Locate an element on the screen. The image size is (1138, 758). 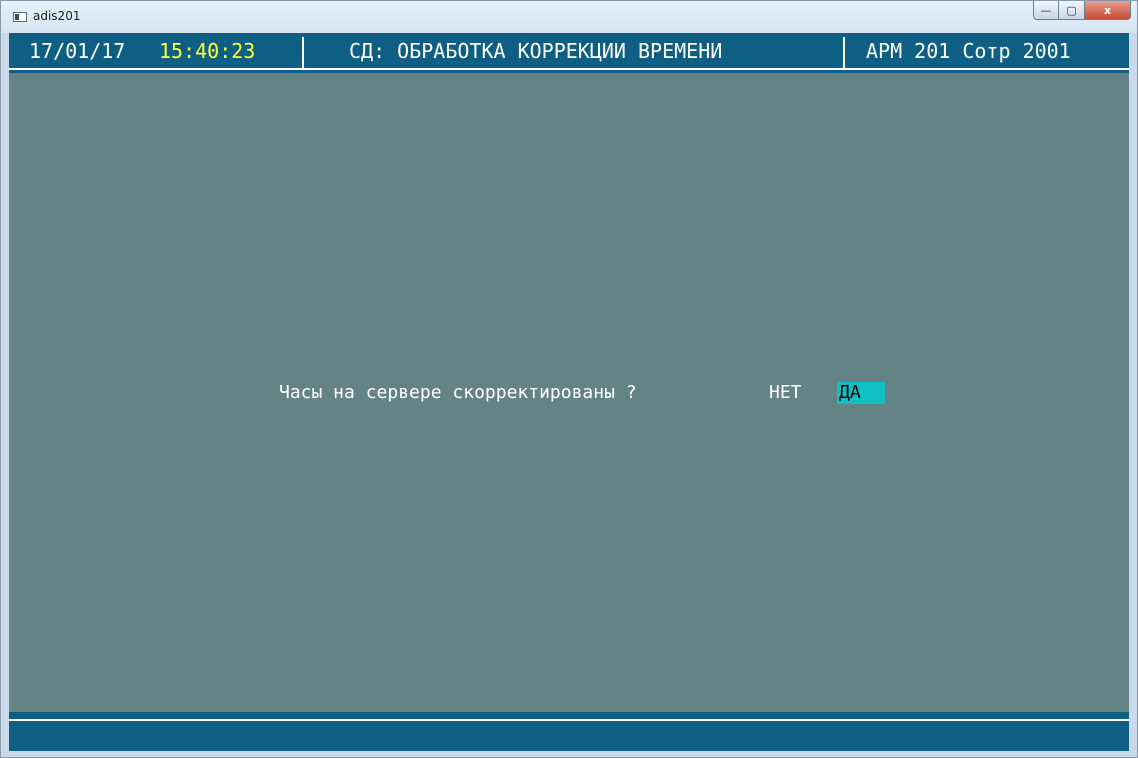
option-yes: ДА is located at coordinates (861, 393).